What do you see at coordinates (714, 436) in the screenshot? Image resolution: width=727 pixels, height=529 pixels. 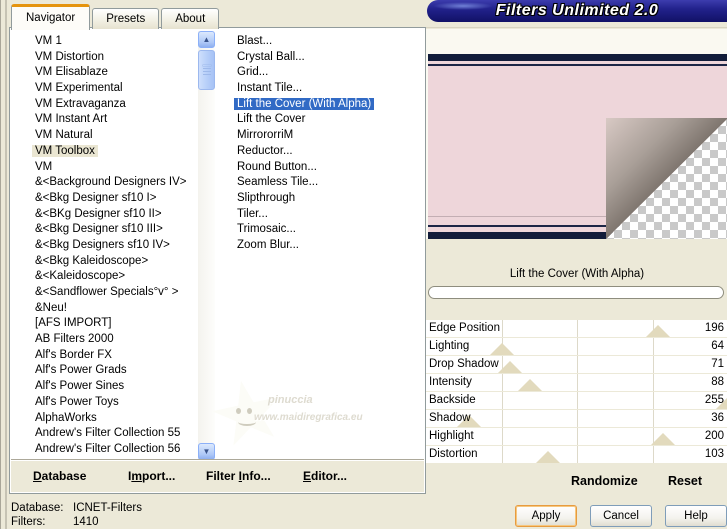 I see `slider-value: 200` at bounding box center [714, 436].